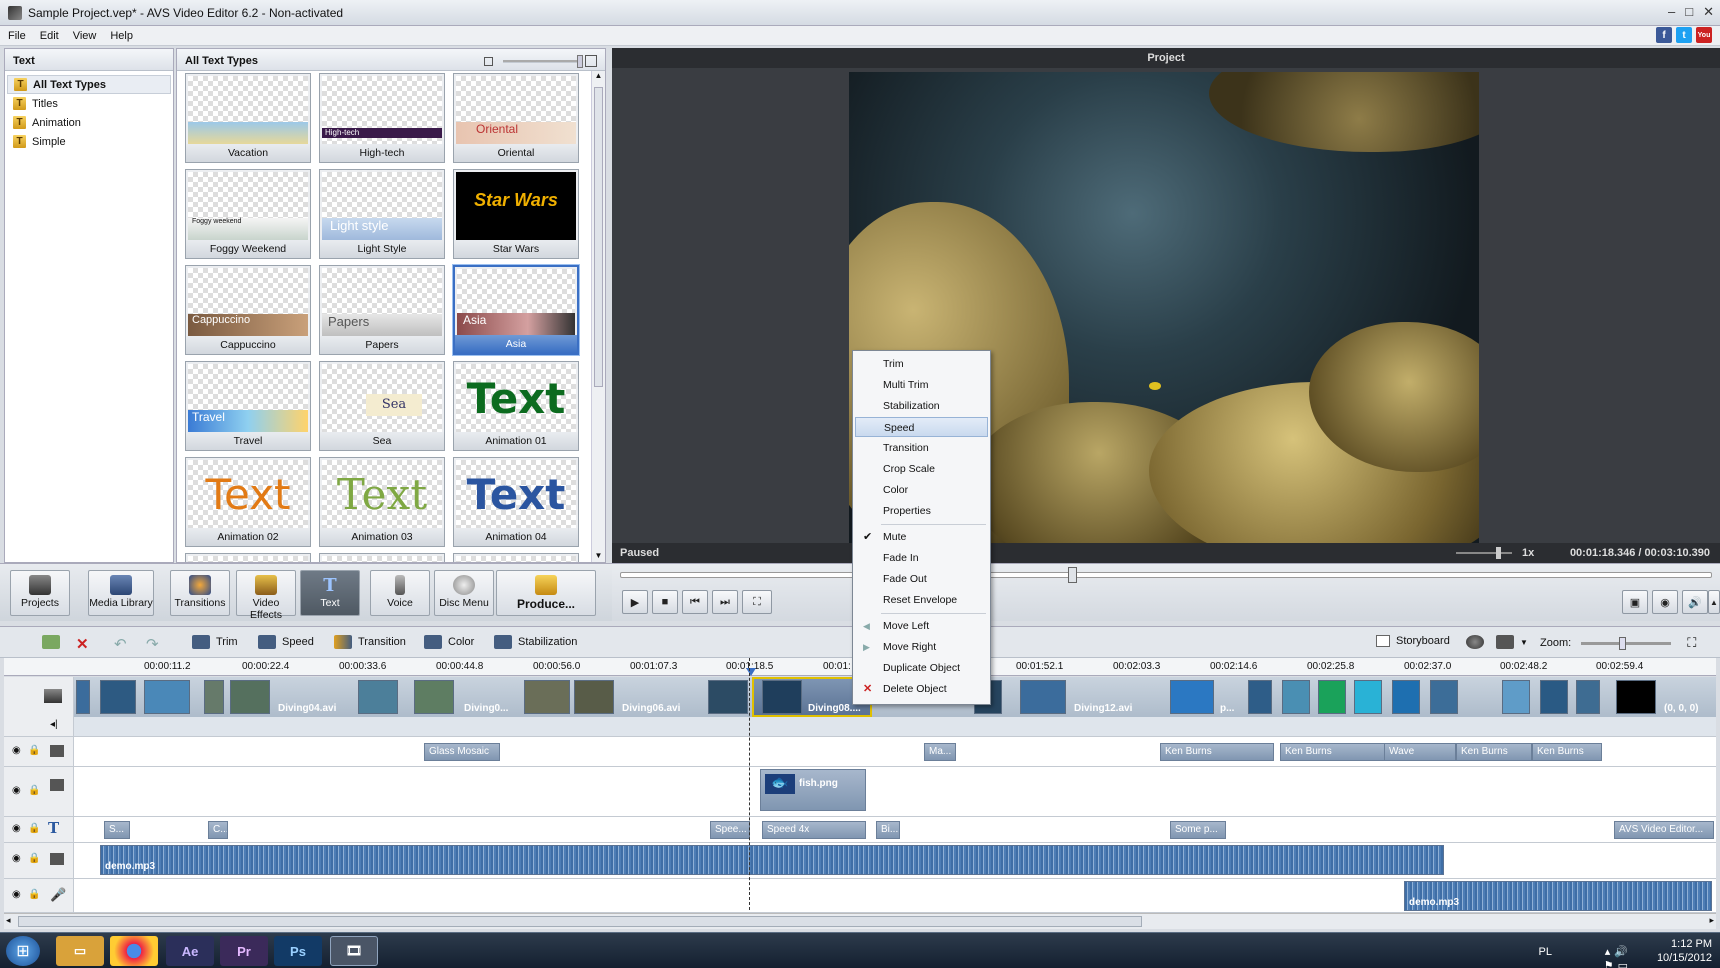 The height and width of the screenshot is (968, 1720). I want to click on tree-item-animation: T Animation, so click(89, 122).